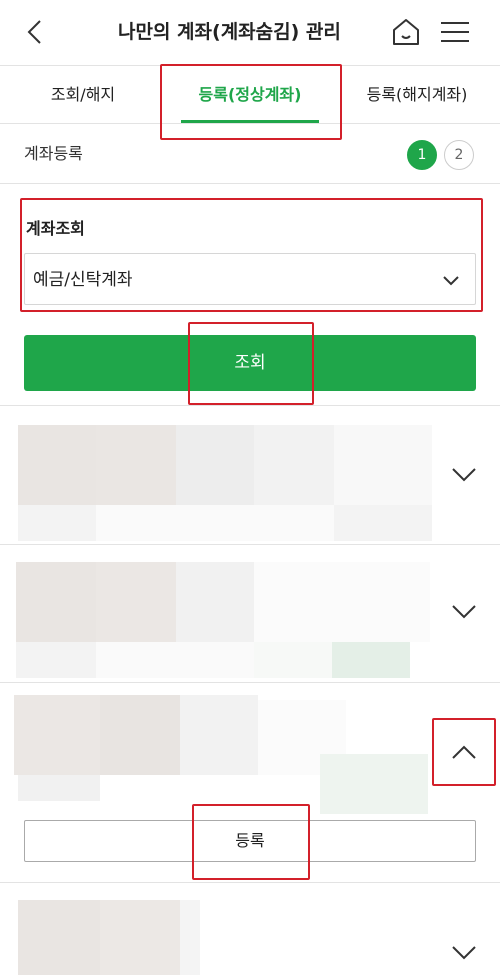  I want to click on register-button: 등록, so click(250, 841).